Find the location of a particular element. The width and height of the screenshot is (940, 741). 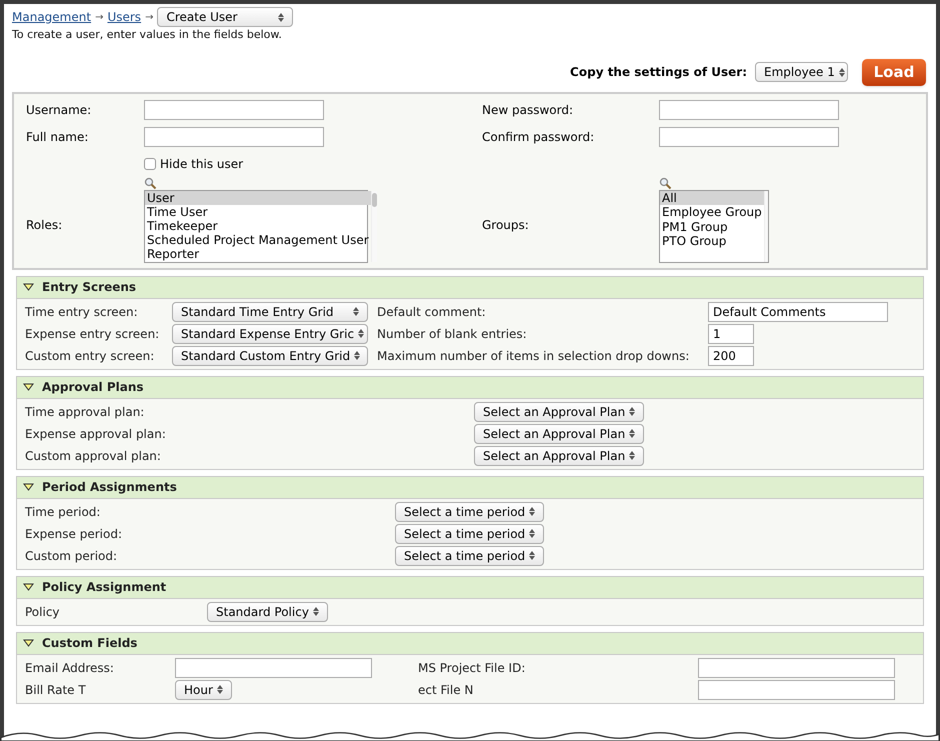

dropdown: Create User is located at coordinates (225, 17).